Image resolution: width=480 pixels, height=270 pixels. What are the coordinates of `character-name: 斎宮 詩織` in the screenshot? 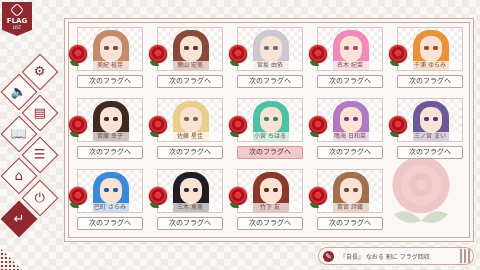 It's located at (350, 207).